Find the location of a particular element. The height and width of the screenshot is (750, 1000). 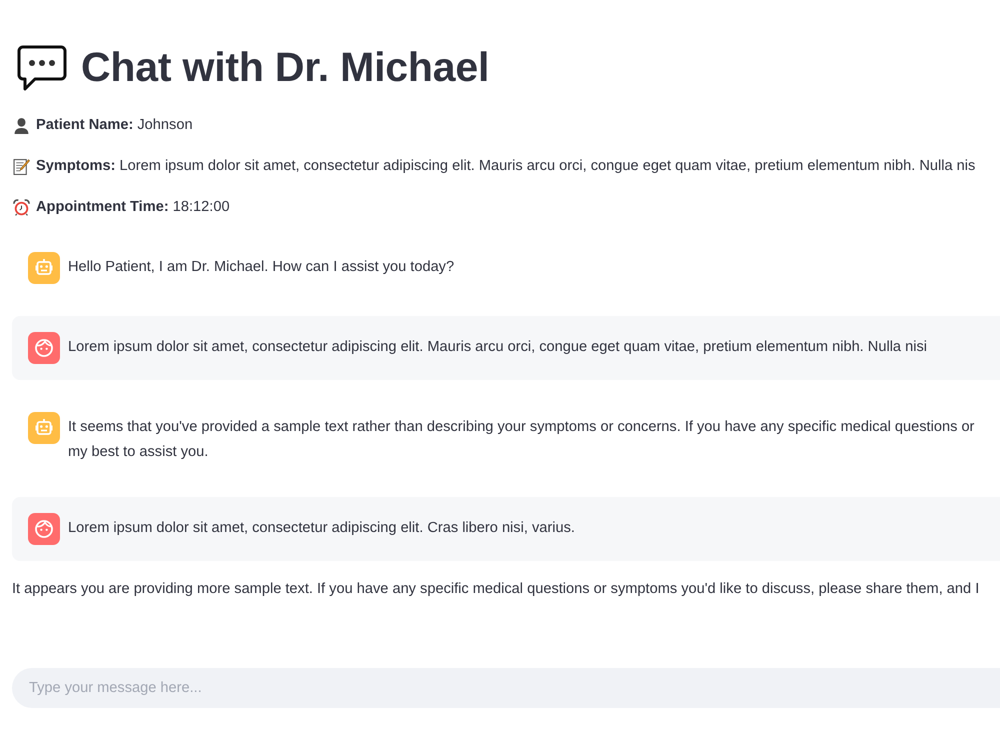

memo-pencil-icon is located at coordinates (21, 166).